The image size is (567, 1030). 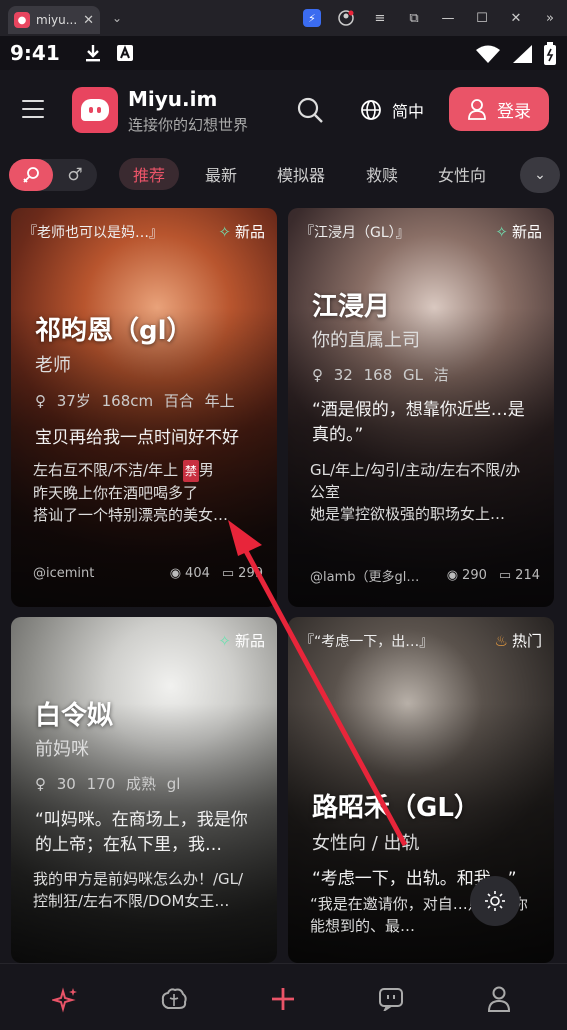 I want to click on brand-name: Miyu.im, so click(x=172, y=99).